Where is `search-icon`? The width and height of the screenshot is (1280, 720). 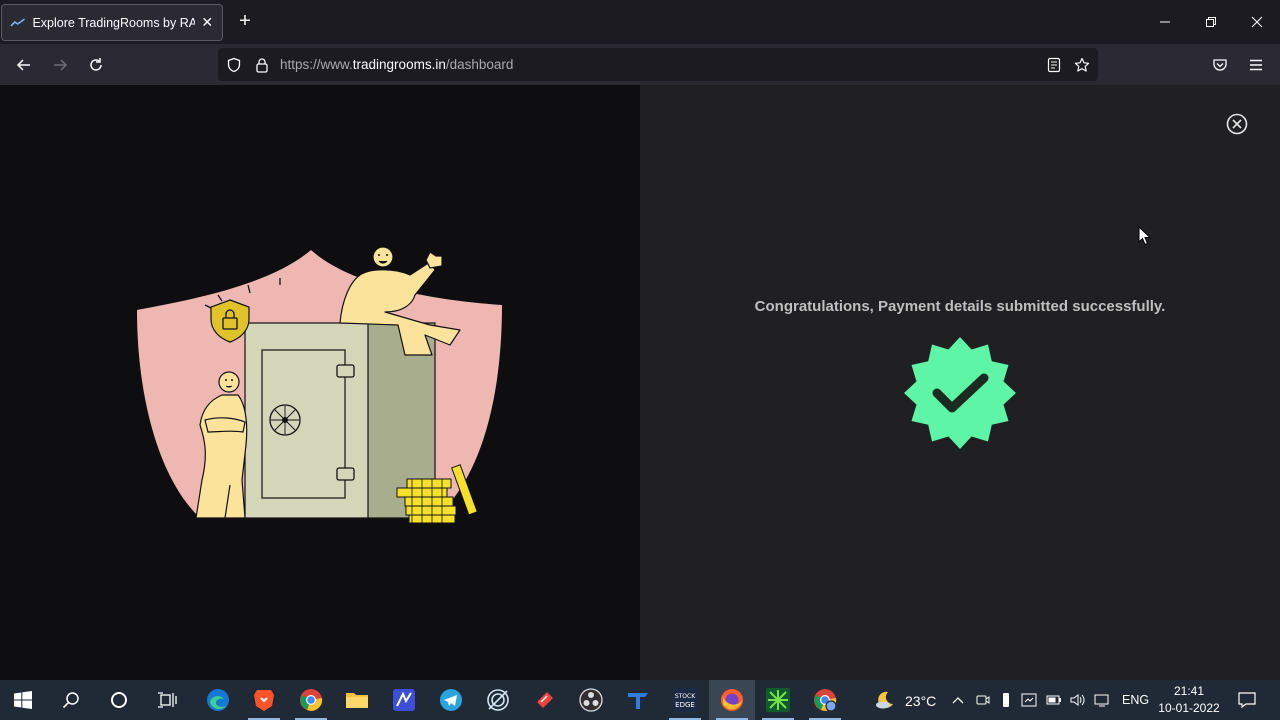 search-icon is located at coordinates (71, 700).